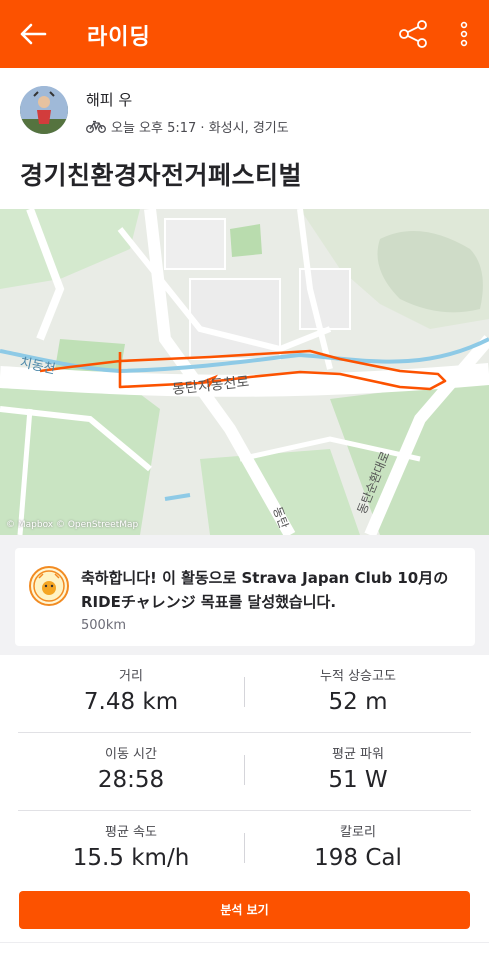 The width and height of the screenshot is (489, 960). Describe the element at coordinates (358, 754) in the screenshot. I see `stat-label: 평균 파워` at that location.